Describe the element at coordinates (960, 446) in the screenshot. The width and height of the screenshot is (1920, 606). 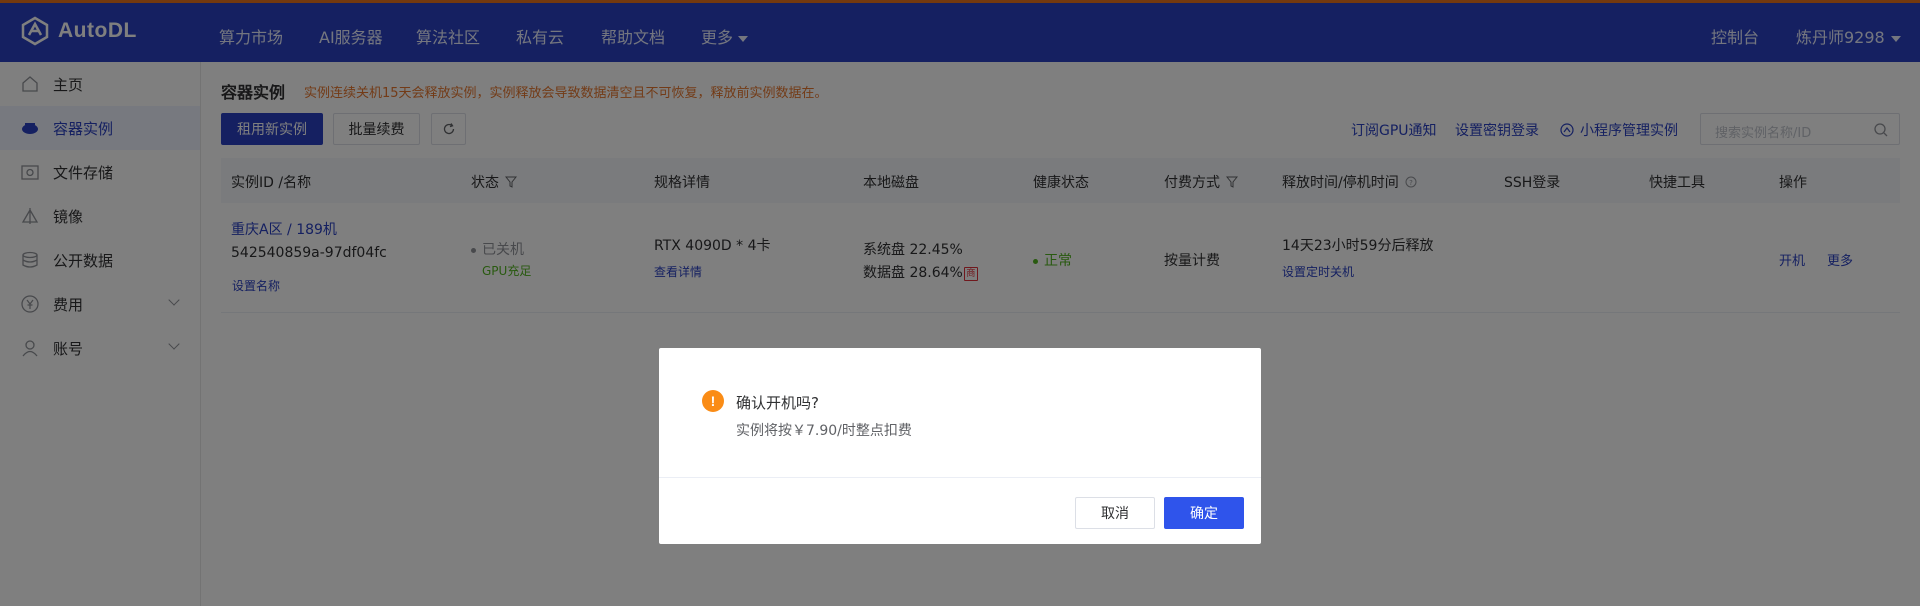
I see `confirm-dialog: ! 确认开机吗? 实例将按￥7.90/时整点扣费 取消 确定` at that location.